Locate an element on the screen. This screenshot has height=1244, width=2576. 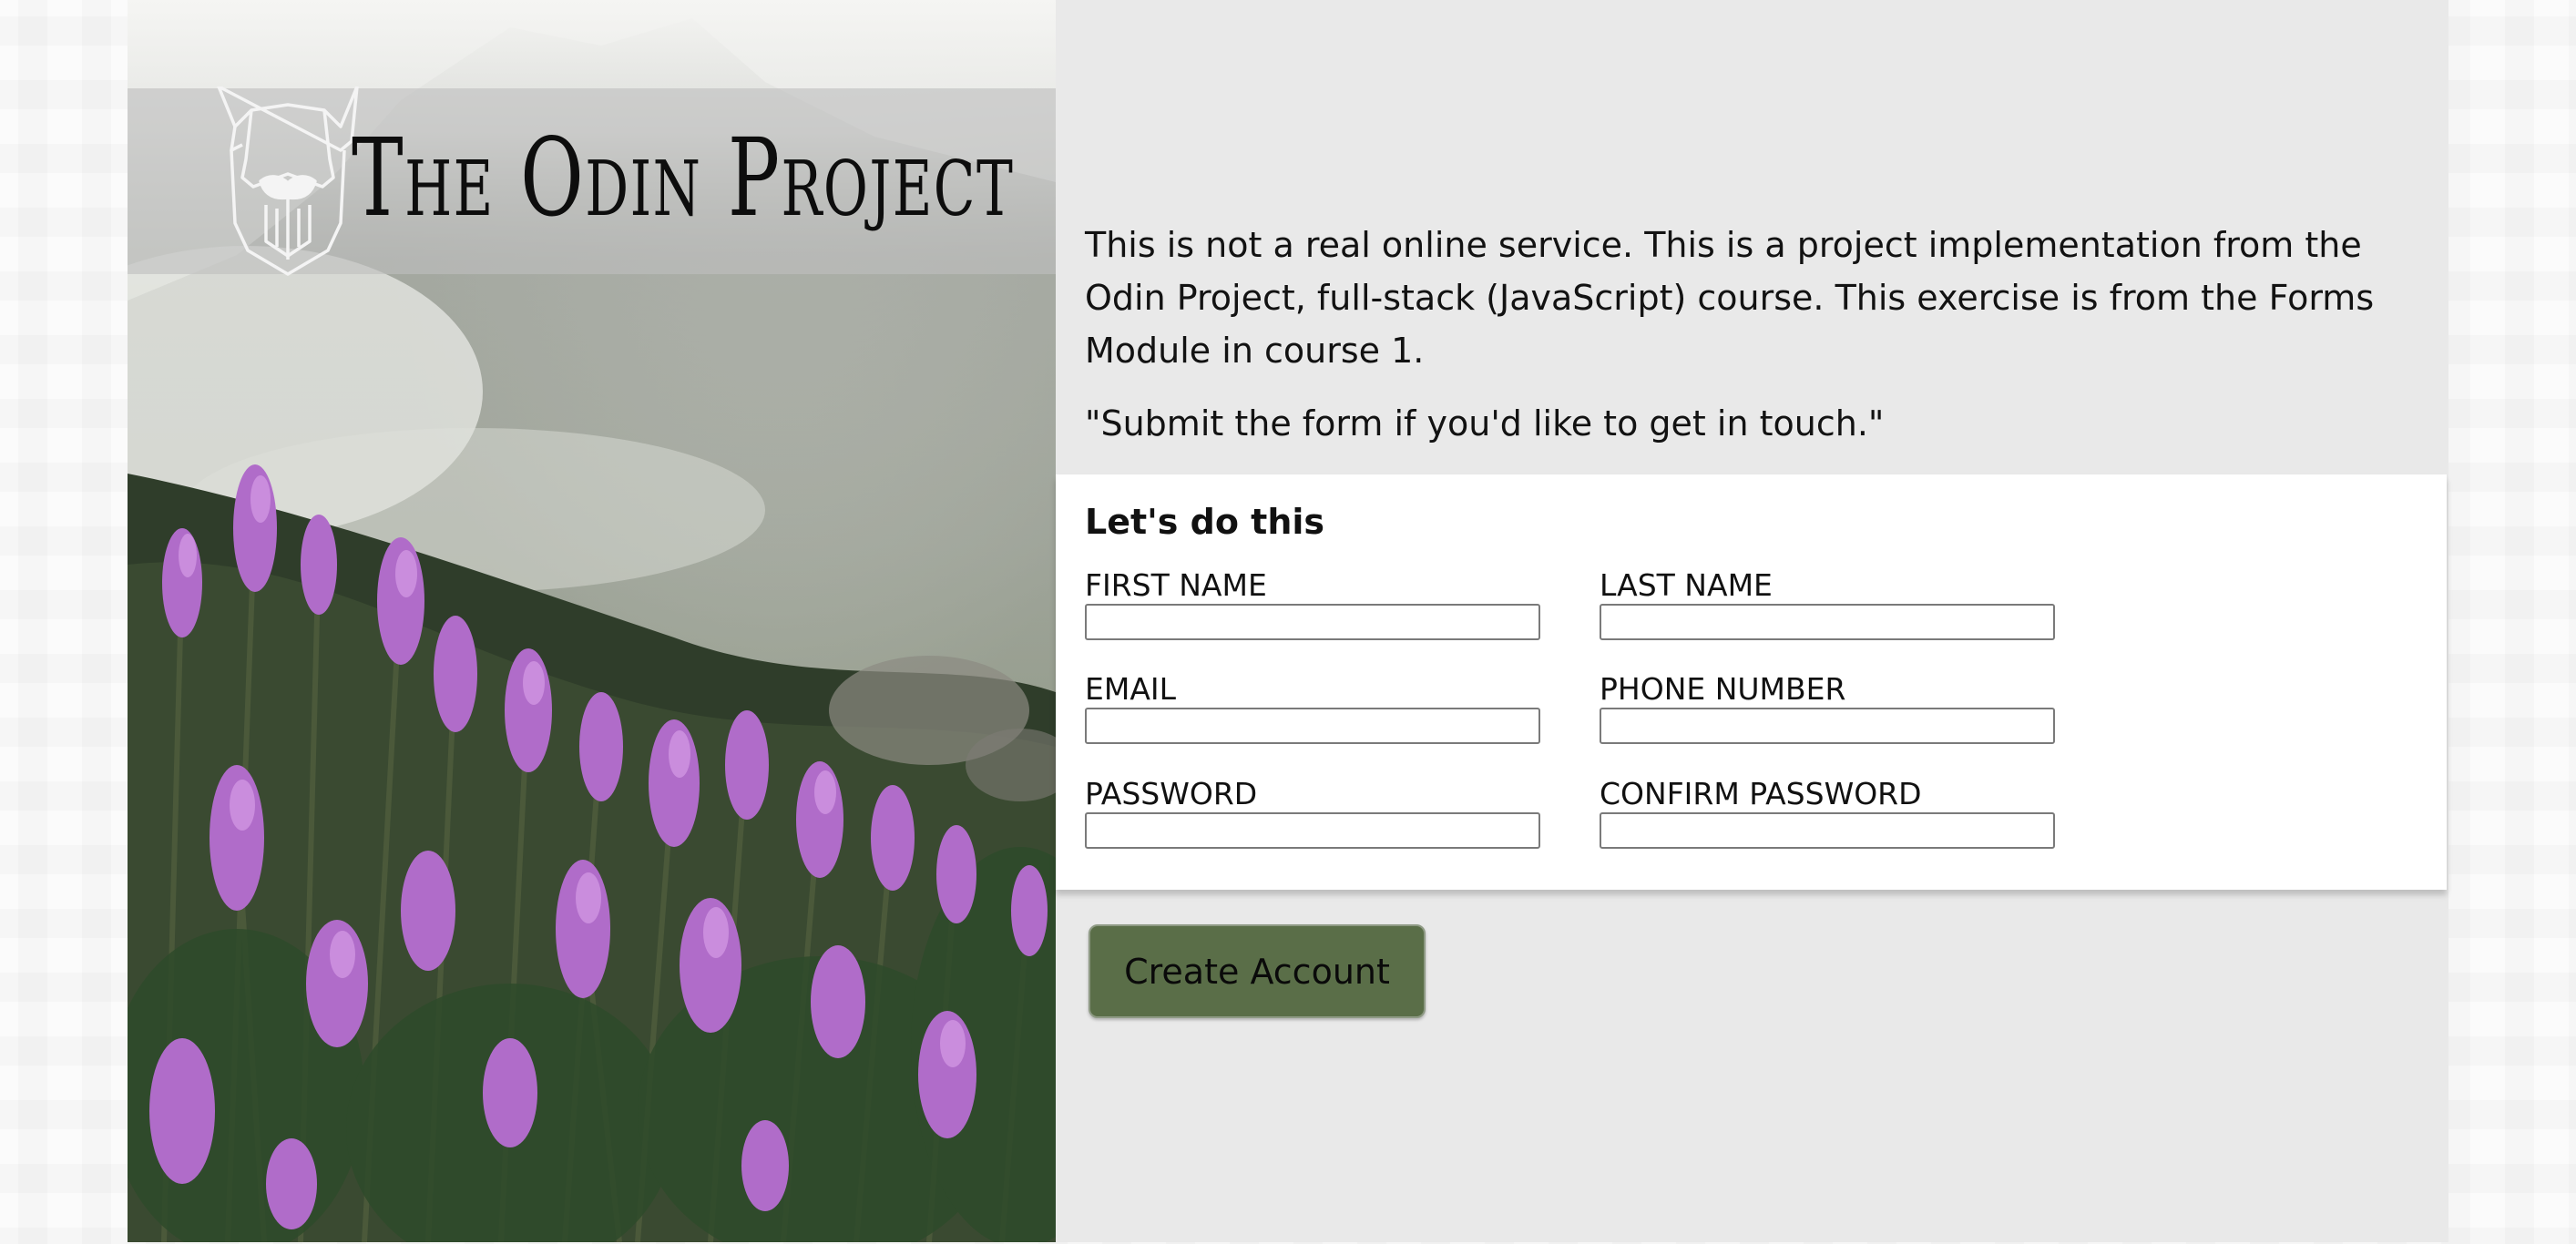
last-name-label: LAST NAME is located at coordinates (1687, 585).